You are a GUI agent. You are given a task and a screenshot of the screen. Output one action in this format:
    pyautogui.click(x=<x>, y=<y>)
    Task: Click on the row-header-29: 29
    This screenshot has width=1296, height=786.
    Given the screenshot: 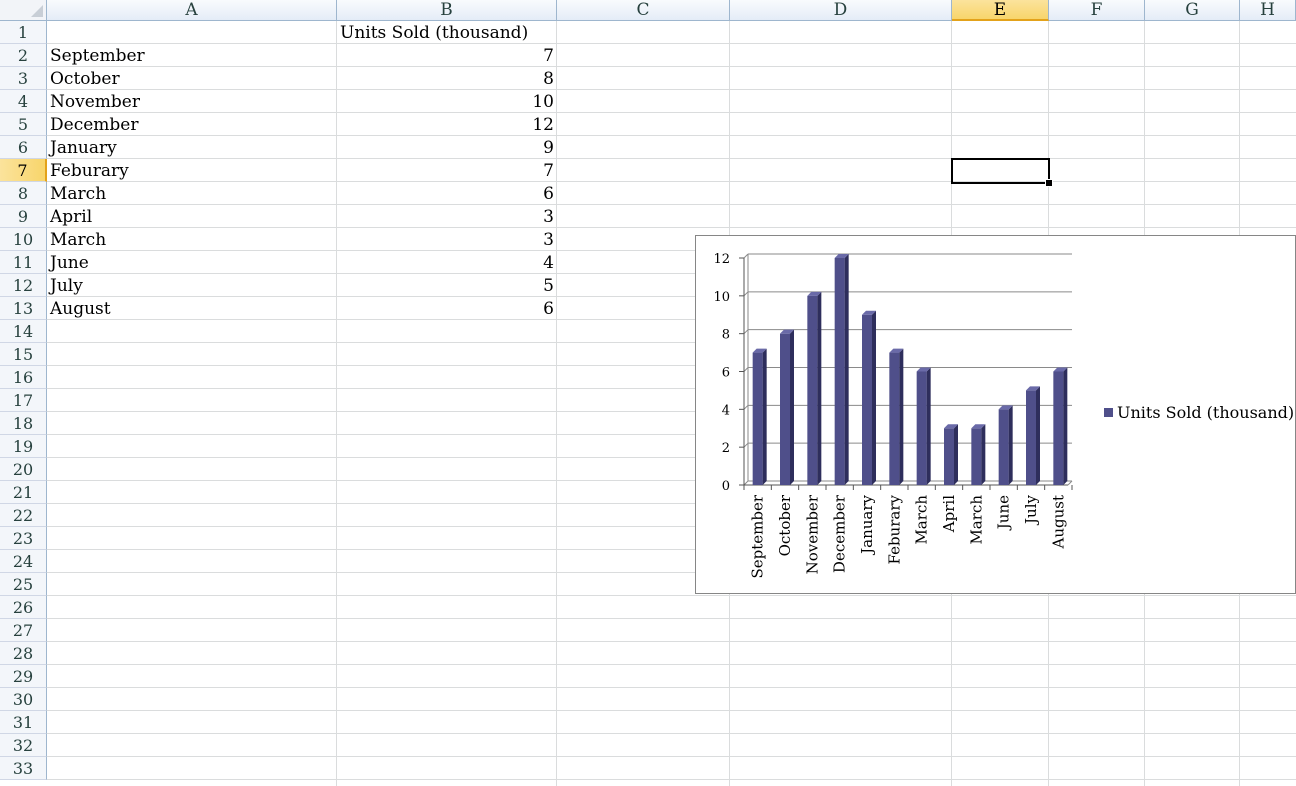 What is the action you would take?
    pyautogui.click(x=23, y=676)
    